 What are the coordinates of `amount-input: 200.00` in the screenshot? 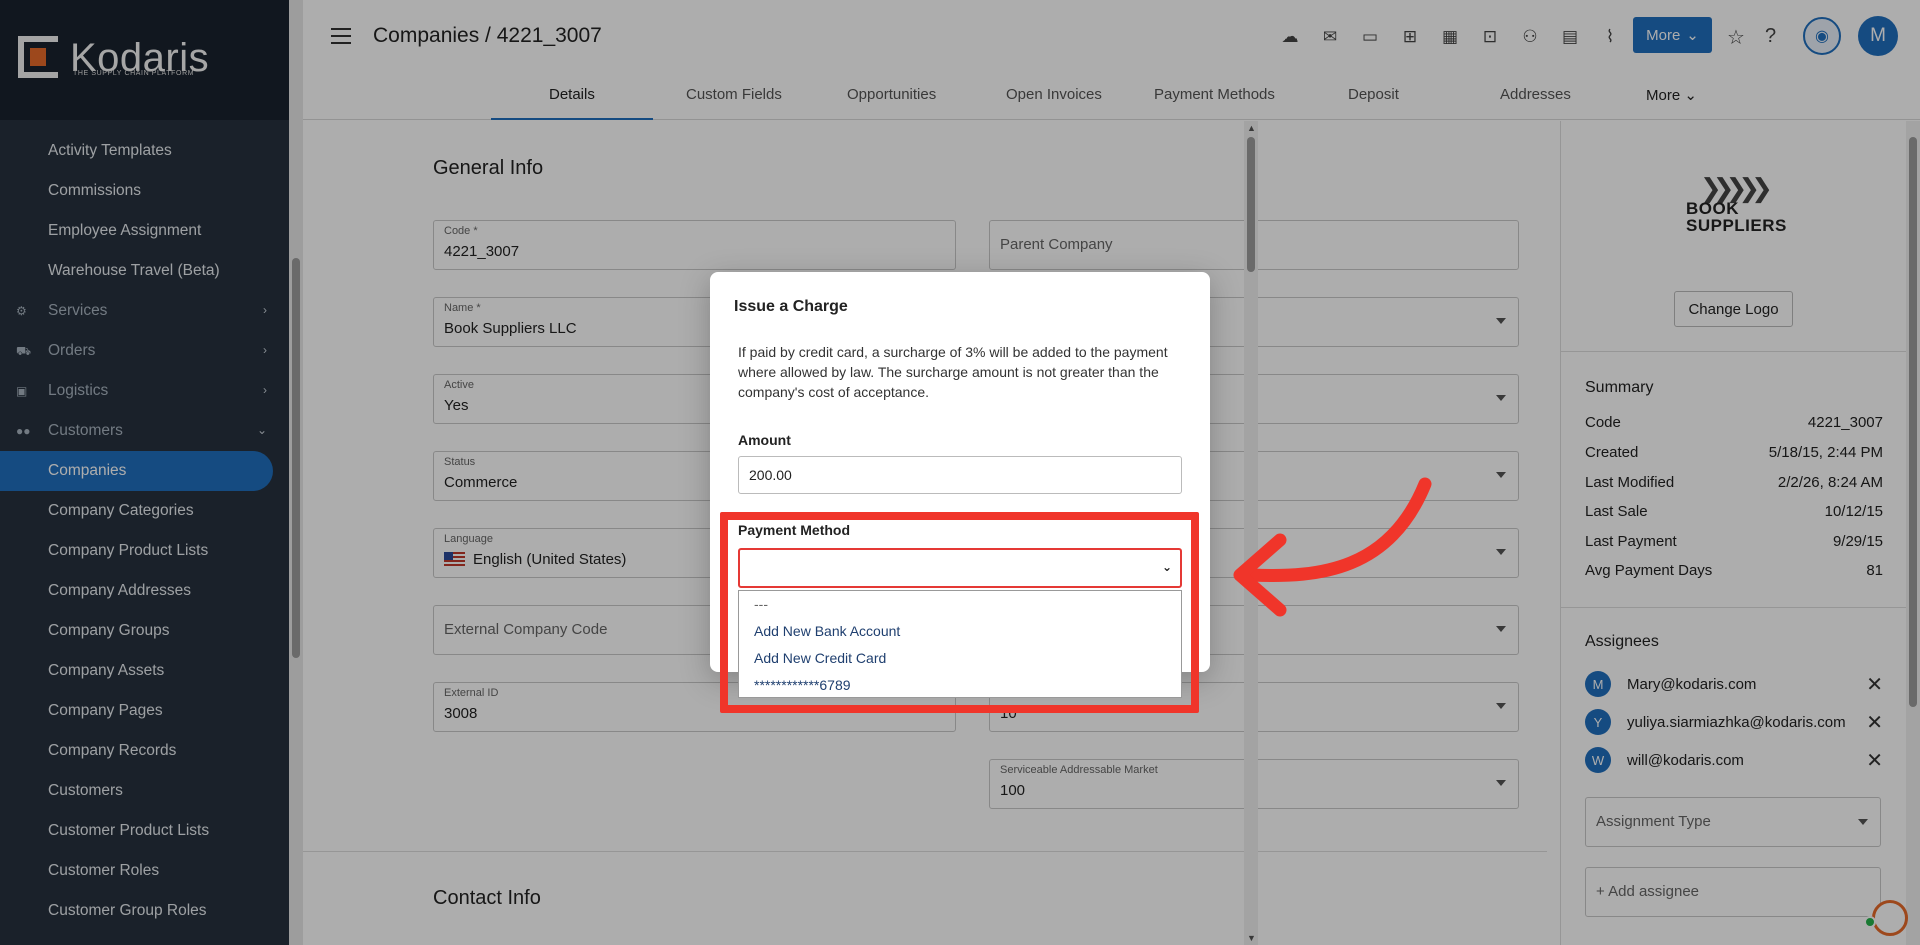 It's located at (960, 475).